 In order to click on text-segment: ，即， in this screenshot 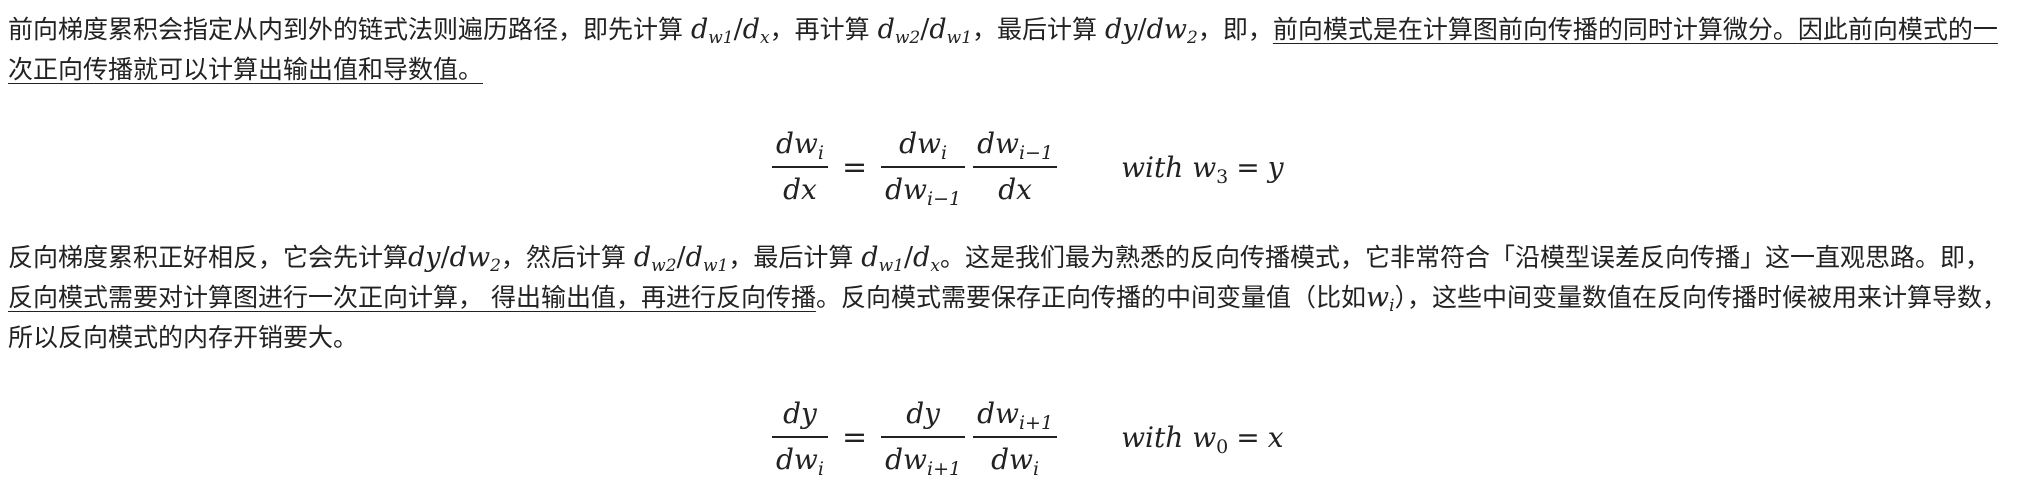, I will do `click(1235, 29)`.